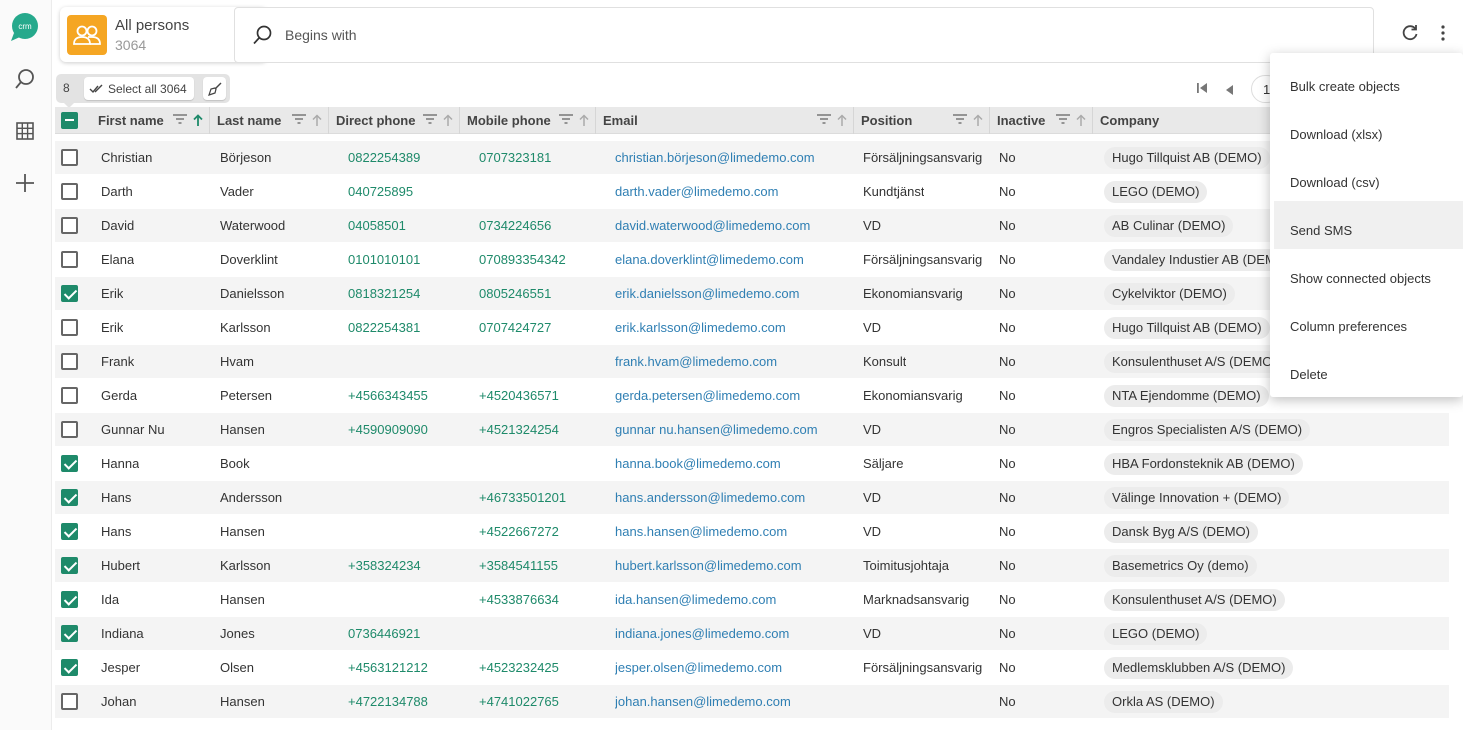 The image size is (1463, 730). Describe the element at coordinates (1368, 225) in the screenshot. I see `menu-item-send-sms: Send SMS` at that location.